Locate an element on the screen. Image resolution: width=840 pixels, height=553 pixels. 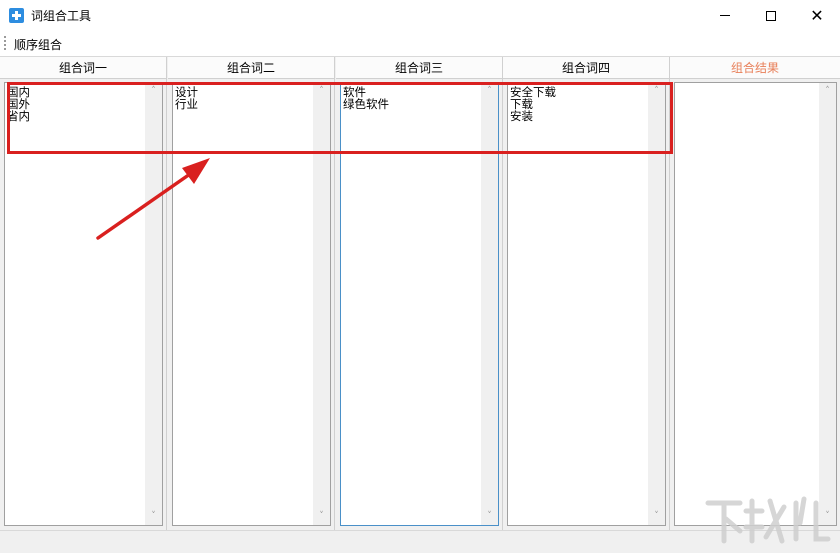
close-button: ✕ is located at coordinates (817, 15).